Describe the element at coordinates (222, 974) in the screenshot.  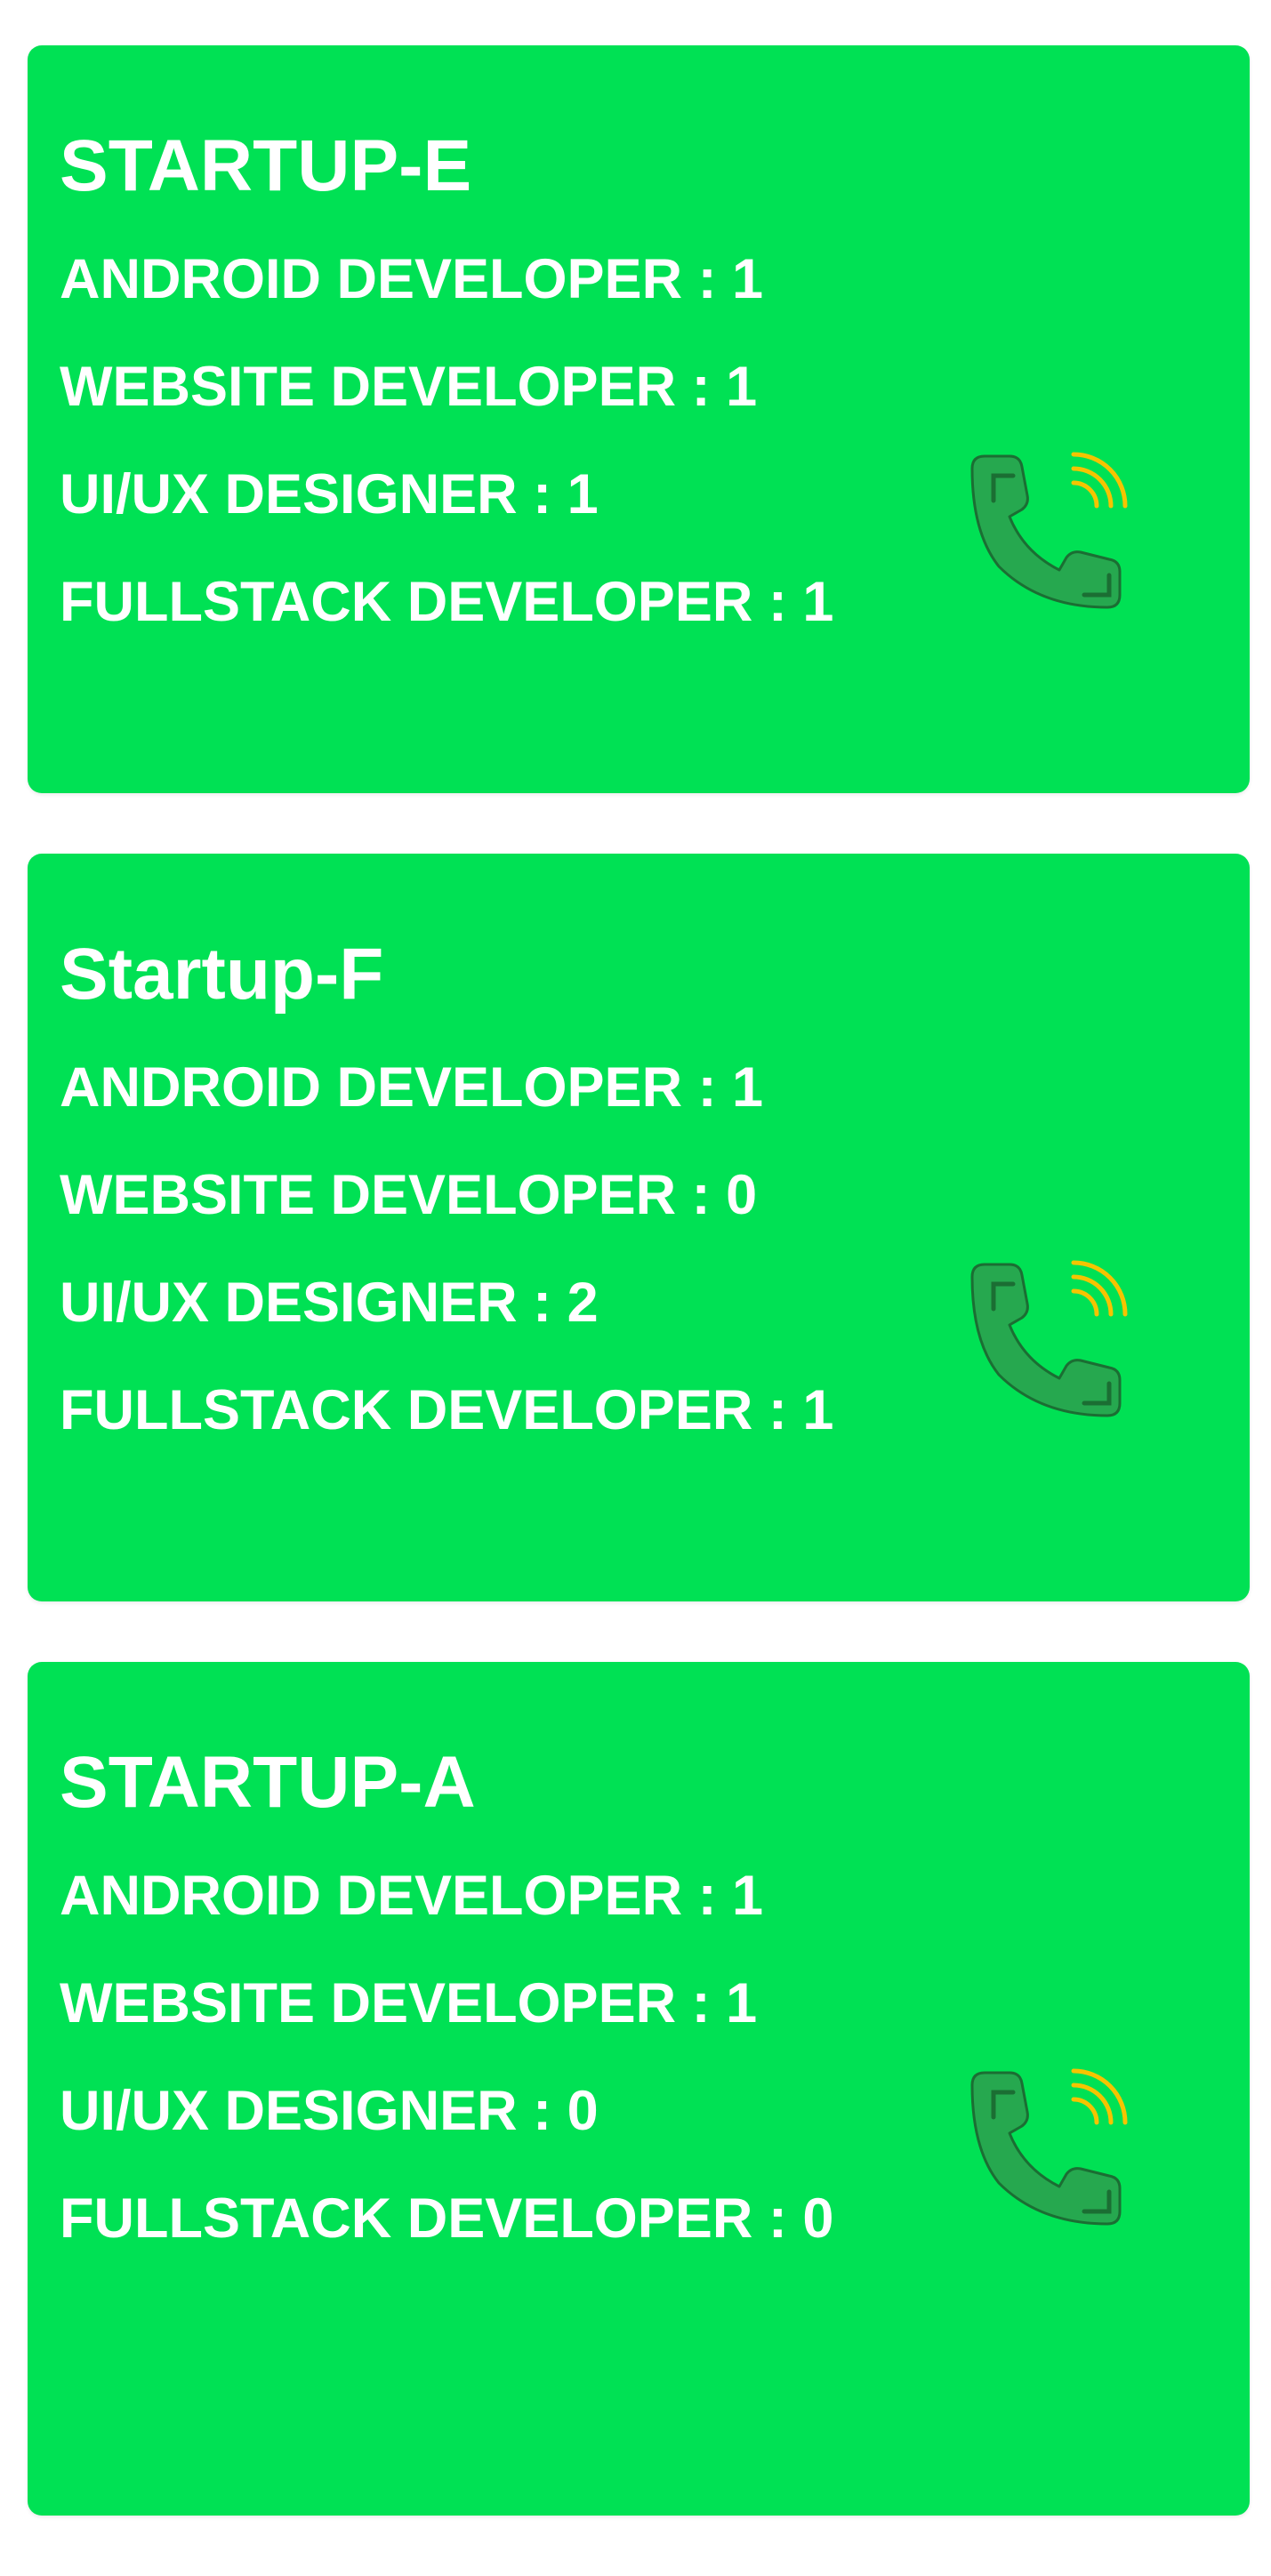
I see `startup-name: Startup-F` at that location.